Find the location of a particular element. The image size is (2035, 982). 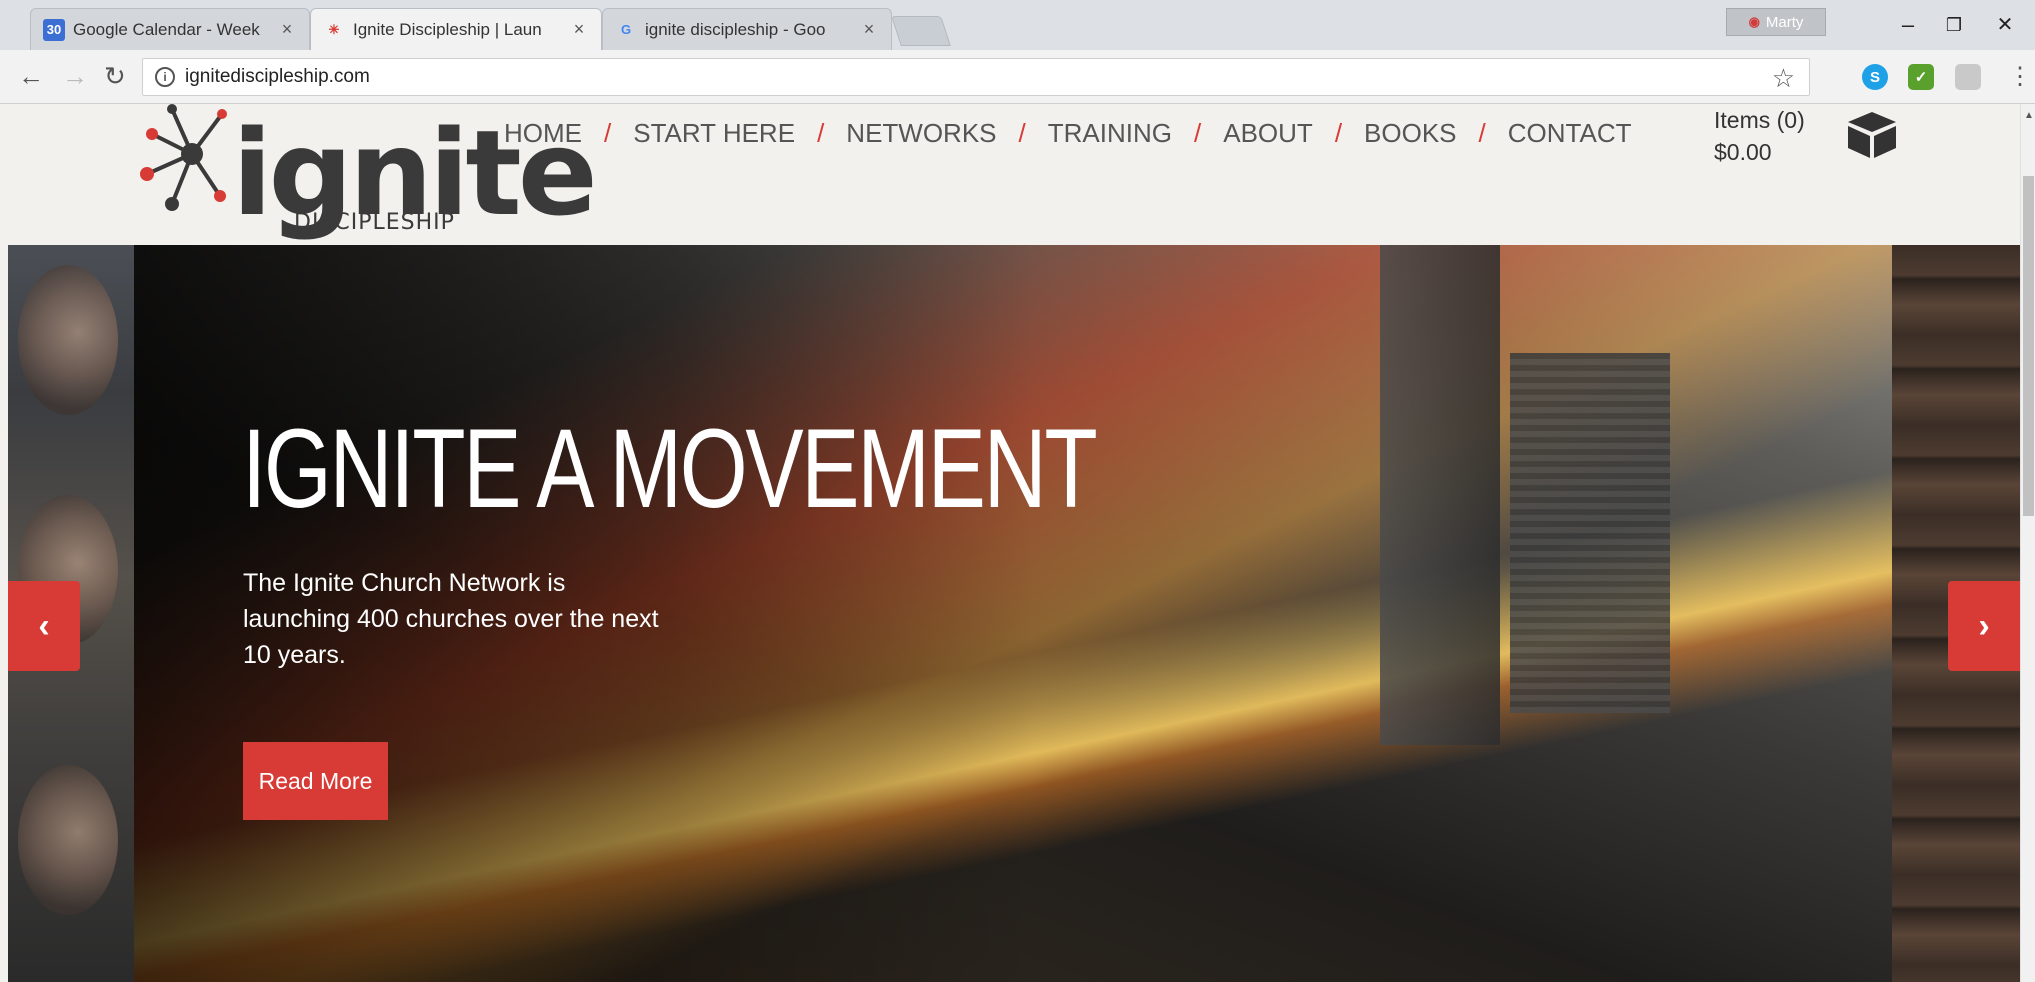

tab-title: ignite discipleship - Goo is located at coordinates (735, 29).